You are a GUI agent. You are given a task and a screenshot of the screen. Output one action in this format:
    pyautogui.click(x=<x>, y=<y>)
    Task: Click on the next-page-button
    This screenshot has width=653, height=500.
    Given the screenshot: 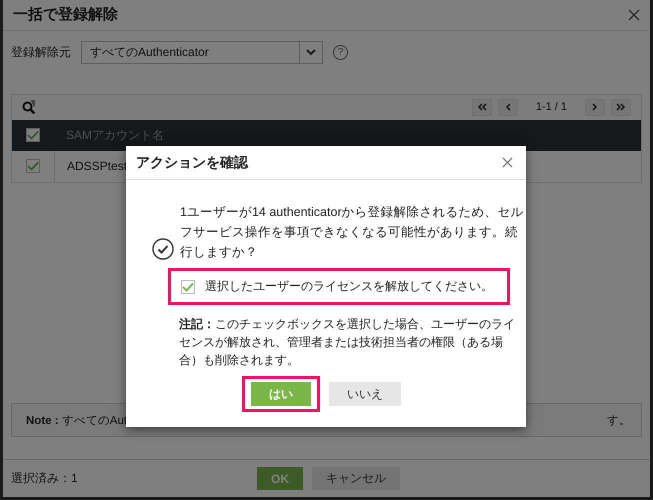 What is the action you would take?
    pyautogui.click(x=595, y=107)
    